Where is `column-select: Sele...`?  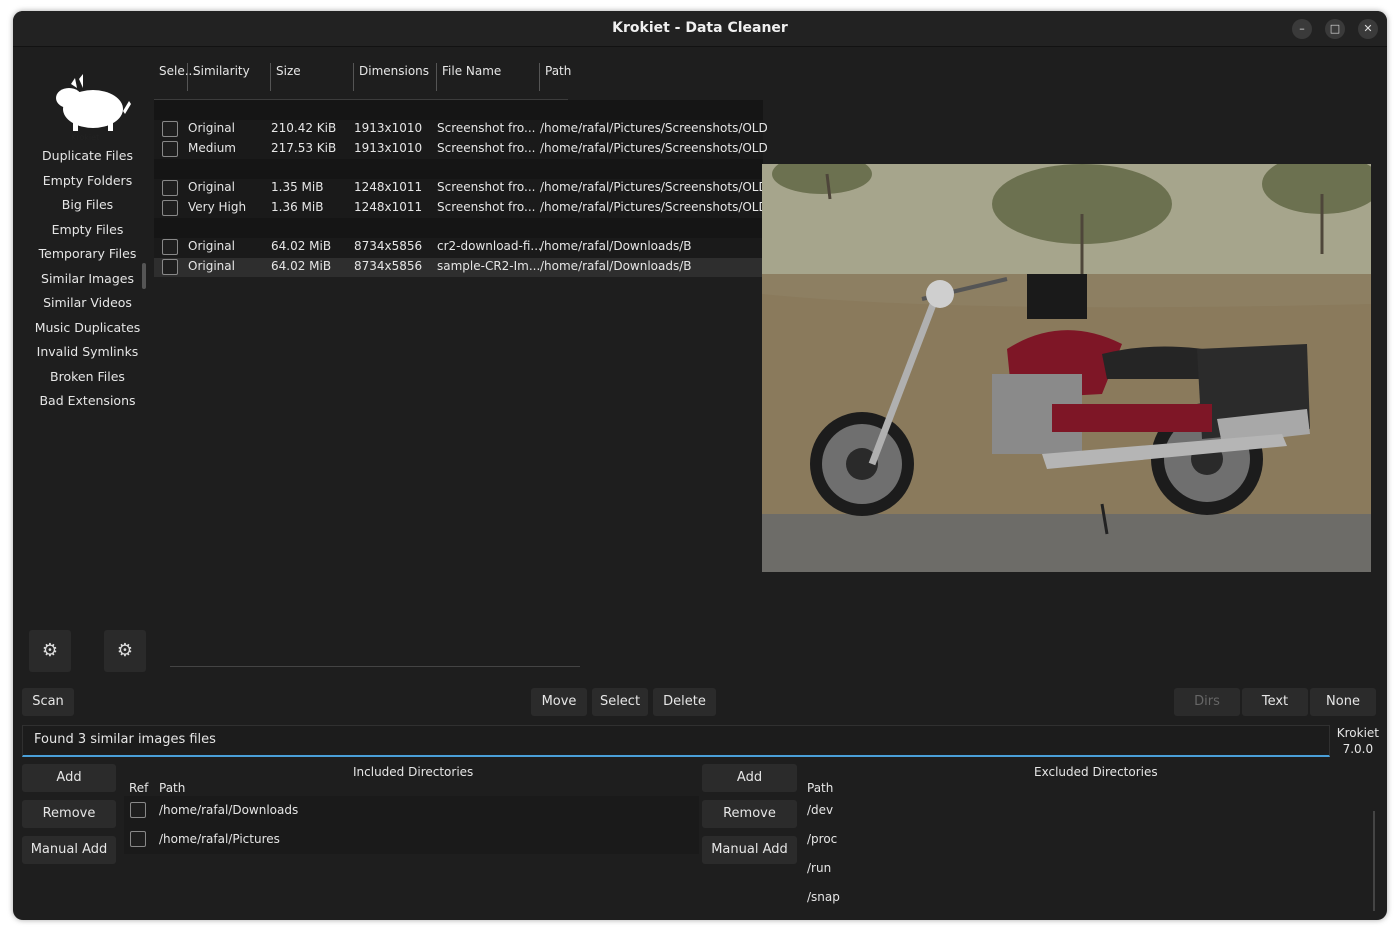
column-select: Sele... is located at coordinates (175, 77).